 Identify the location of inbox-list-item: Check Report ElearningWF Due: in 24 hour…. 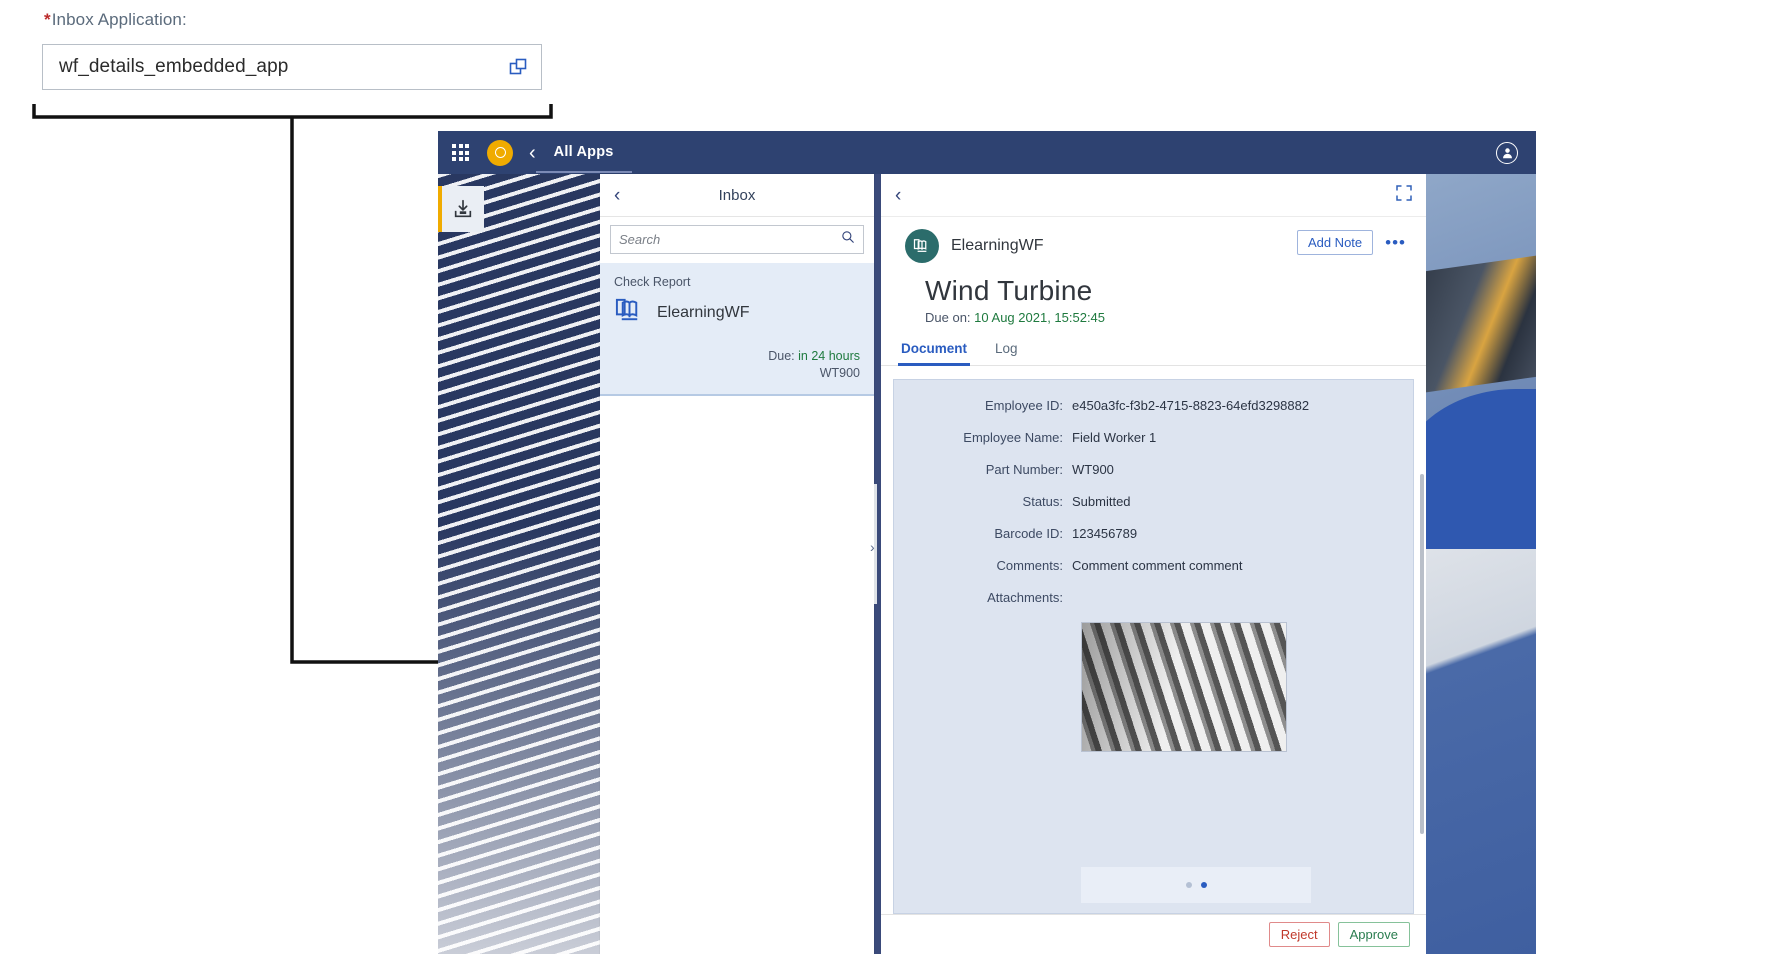
(737, 329).